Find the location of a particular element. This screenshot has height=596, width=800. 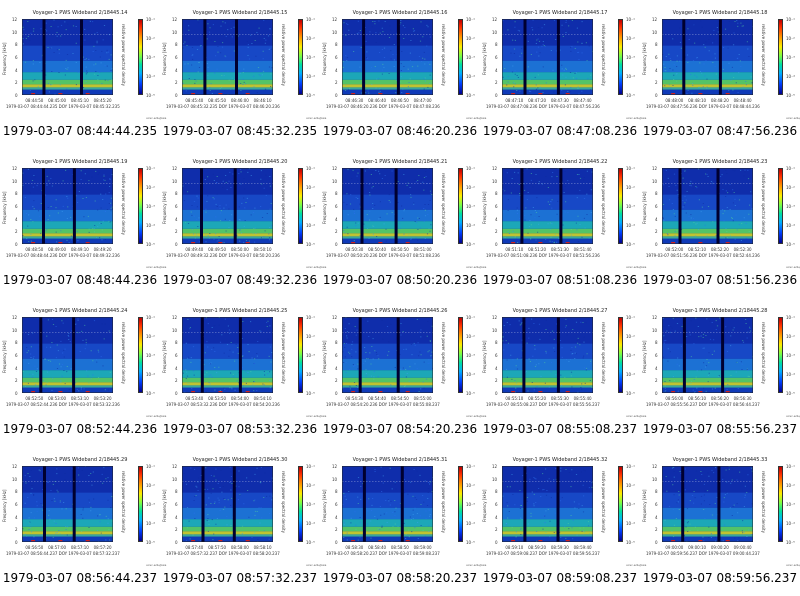

x-tick-label: 08:54:30 is located at coordinates (354, 398).